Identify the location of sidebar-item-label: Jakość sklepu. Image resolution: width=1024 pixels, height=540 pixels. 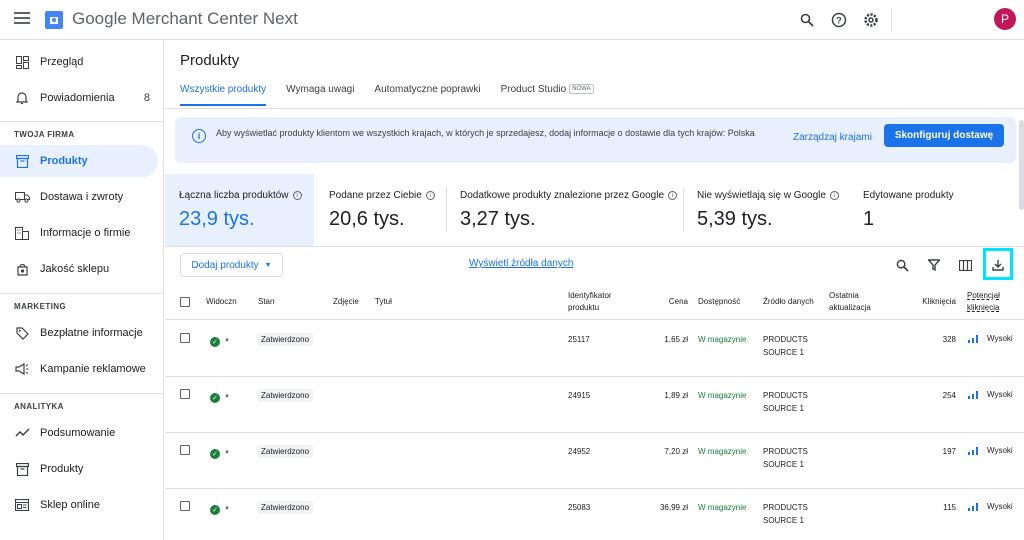
(75, 269).